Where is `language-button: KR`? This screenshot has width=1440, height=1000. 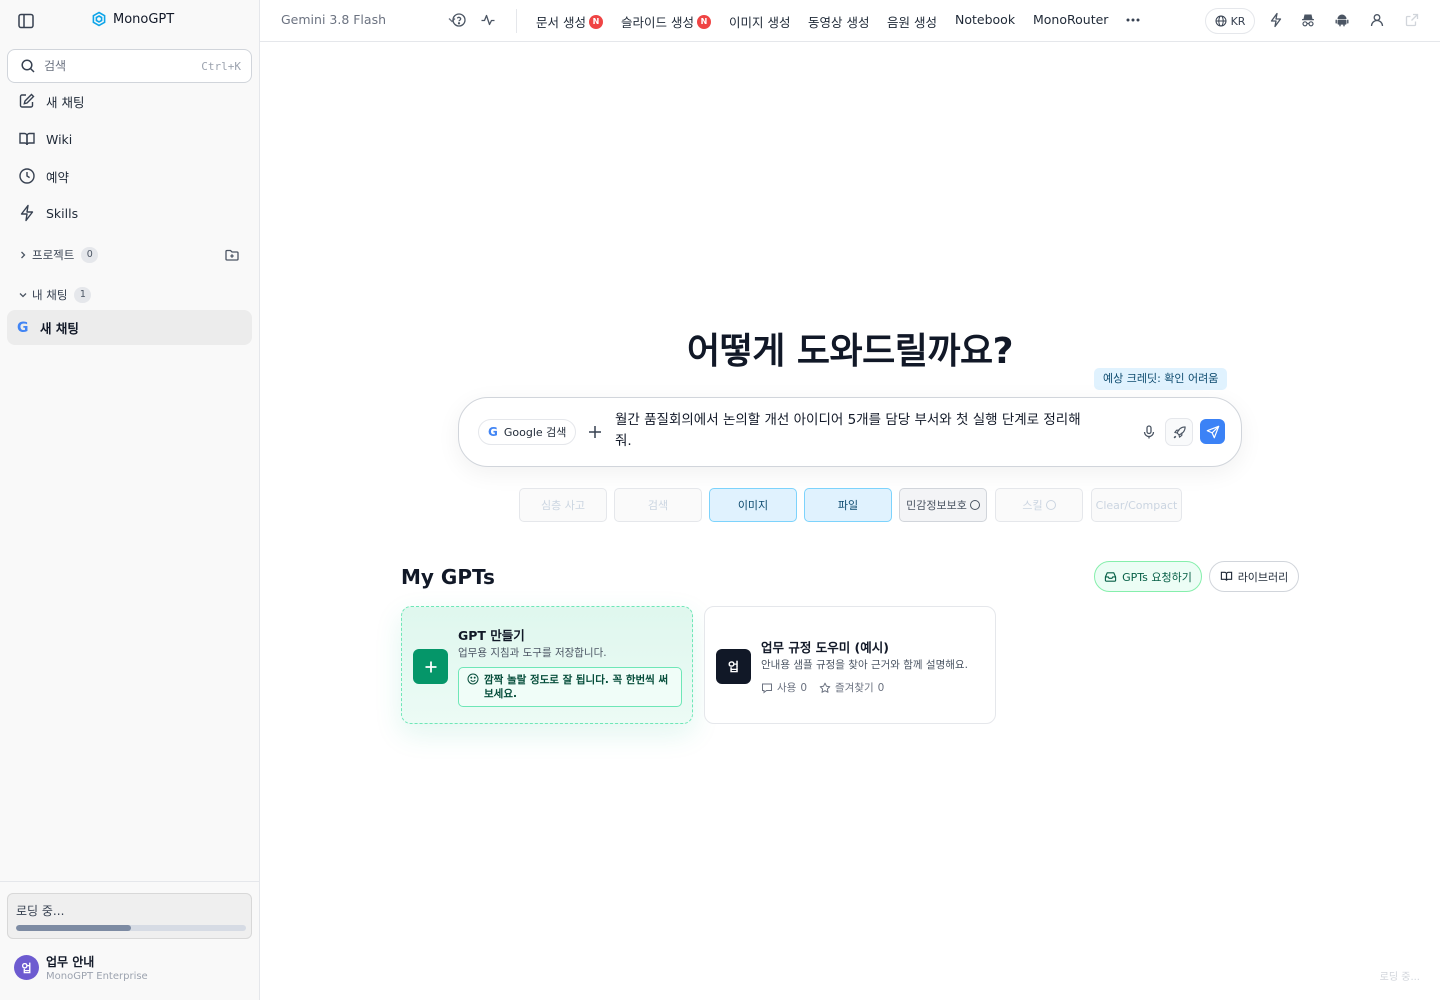
language-button: KR is located at coordinates (1230, 21).